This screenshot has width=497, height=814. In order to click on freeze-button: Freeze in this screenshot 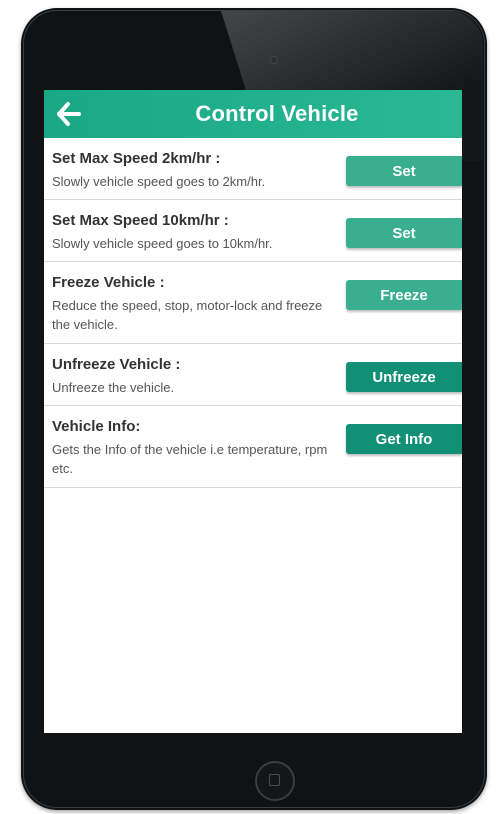, I will do `click(404, 295)`.